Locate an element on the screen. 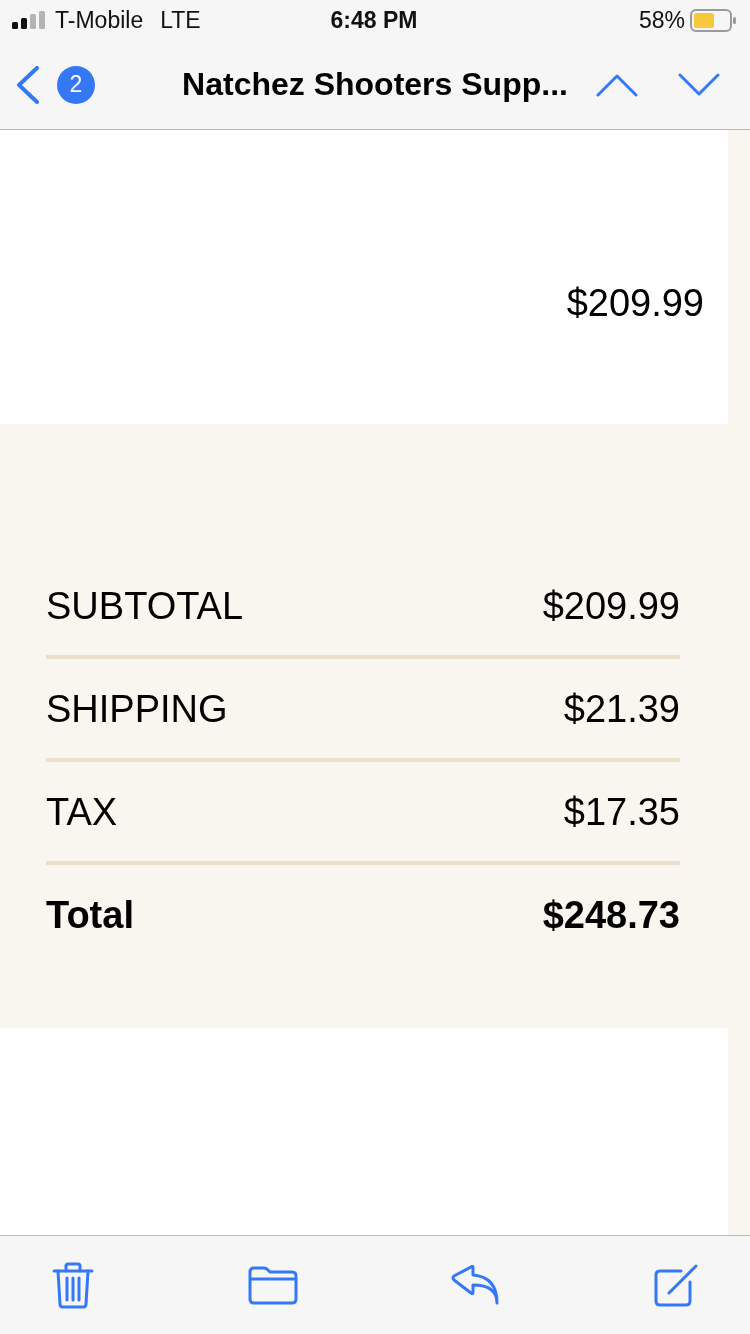 This screenshot has width=750, height=1334. summary-label: SHIPPING is located at coordinates (137, 709).